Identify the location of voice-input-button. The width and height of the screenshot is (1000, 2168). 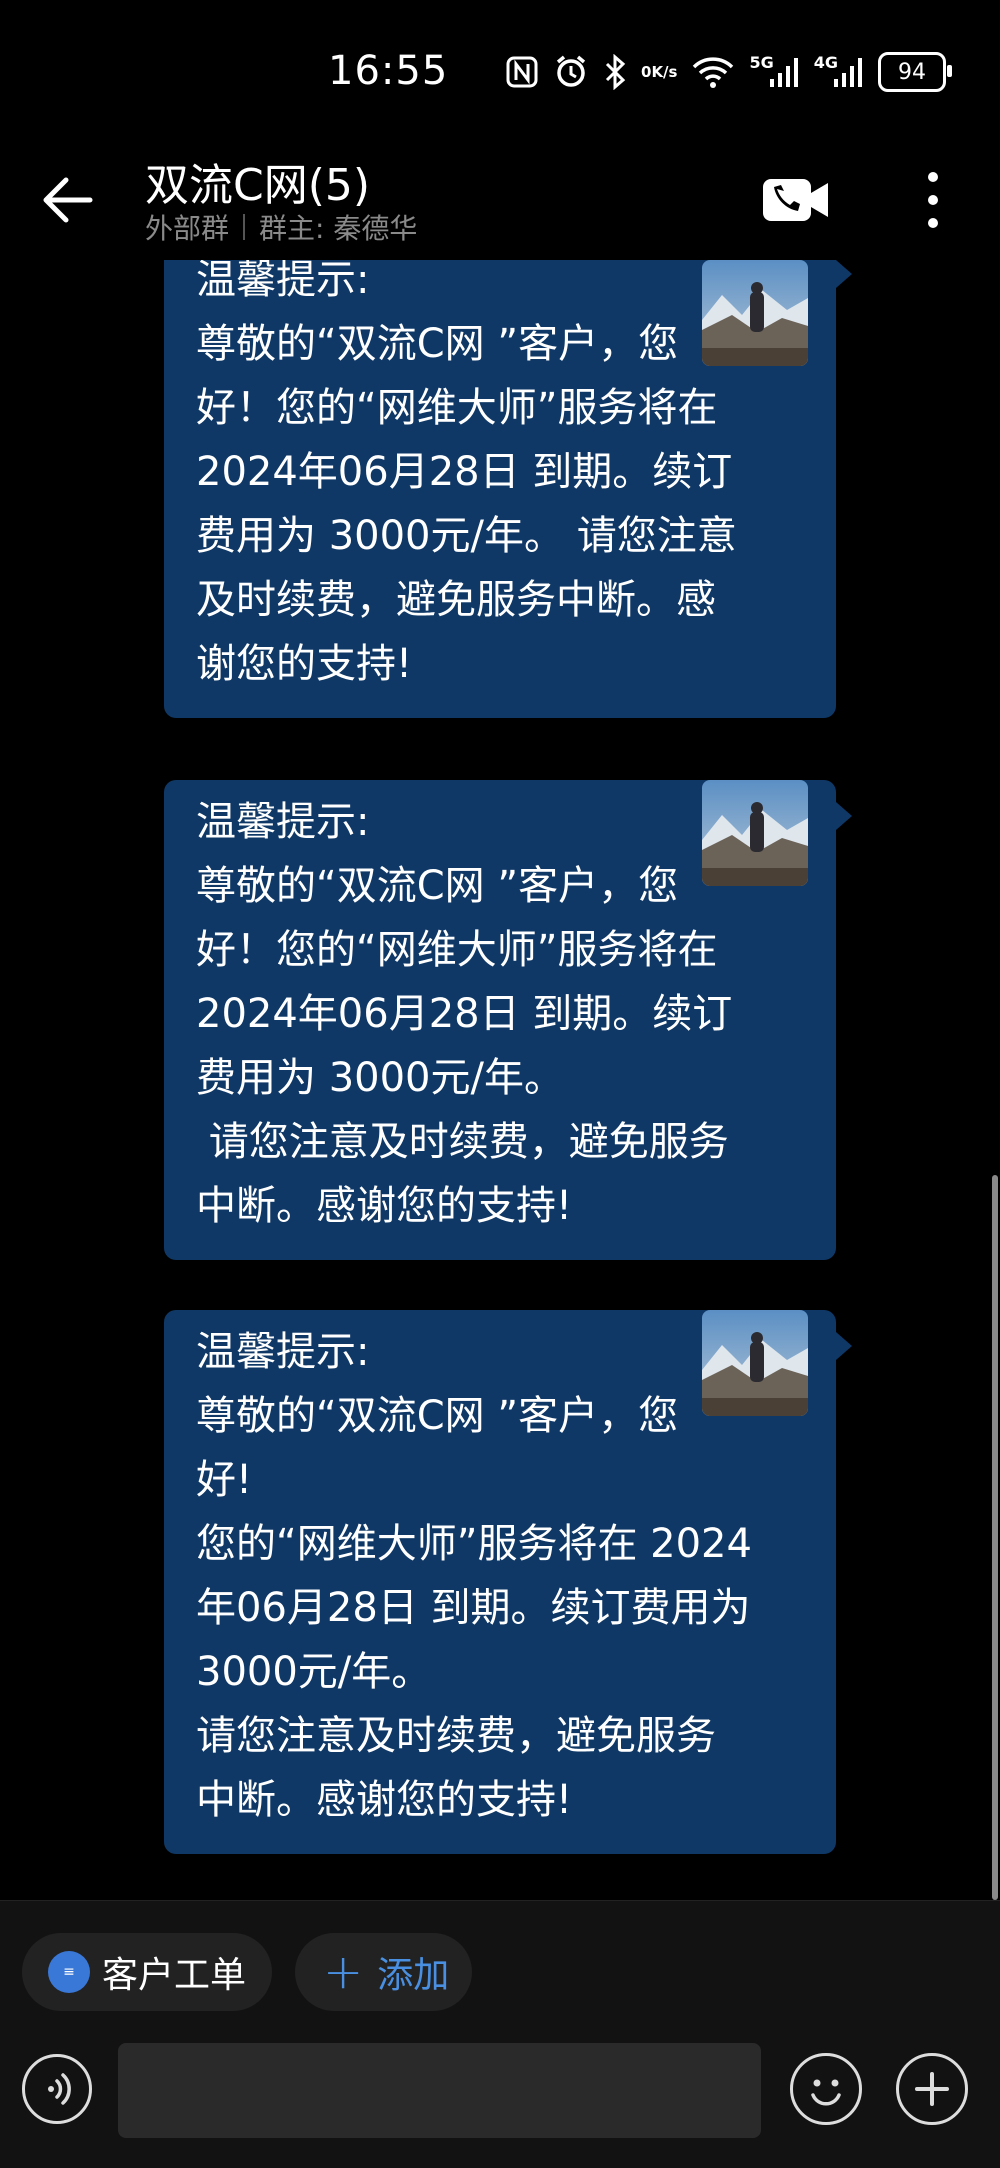
(57, 2089).